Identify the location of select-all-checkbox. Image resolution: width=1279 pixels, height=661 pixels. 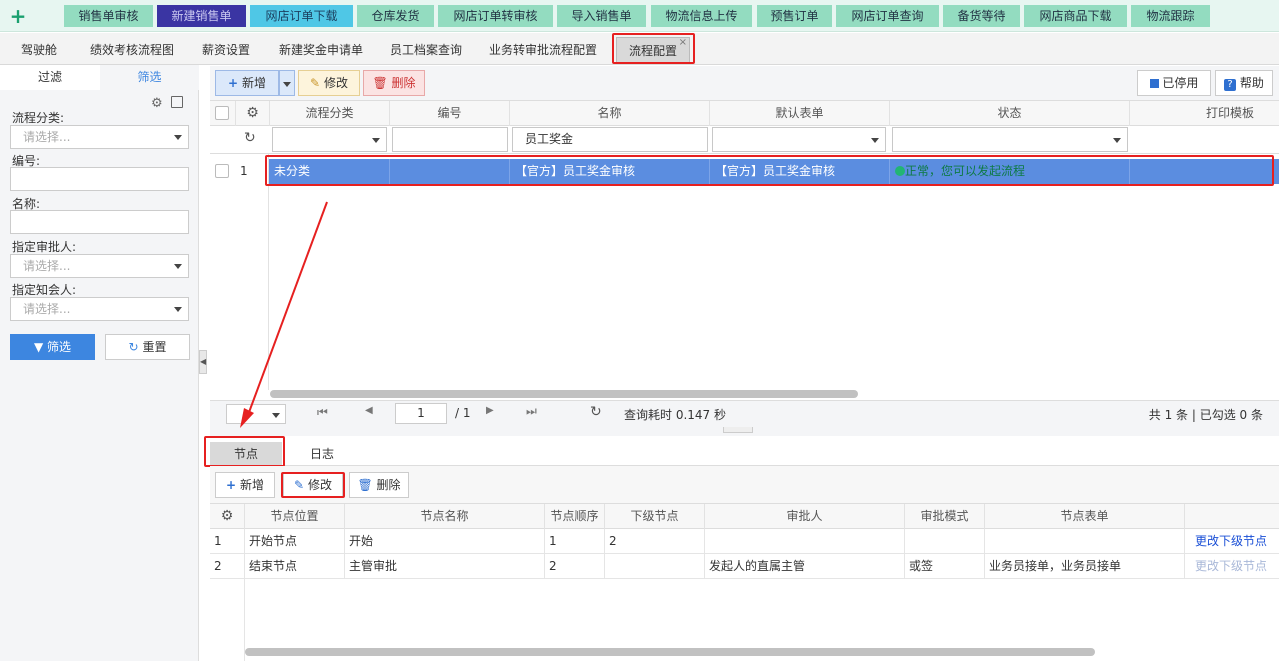
(222, 113).